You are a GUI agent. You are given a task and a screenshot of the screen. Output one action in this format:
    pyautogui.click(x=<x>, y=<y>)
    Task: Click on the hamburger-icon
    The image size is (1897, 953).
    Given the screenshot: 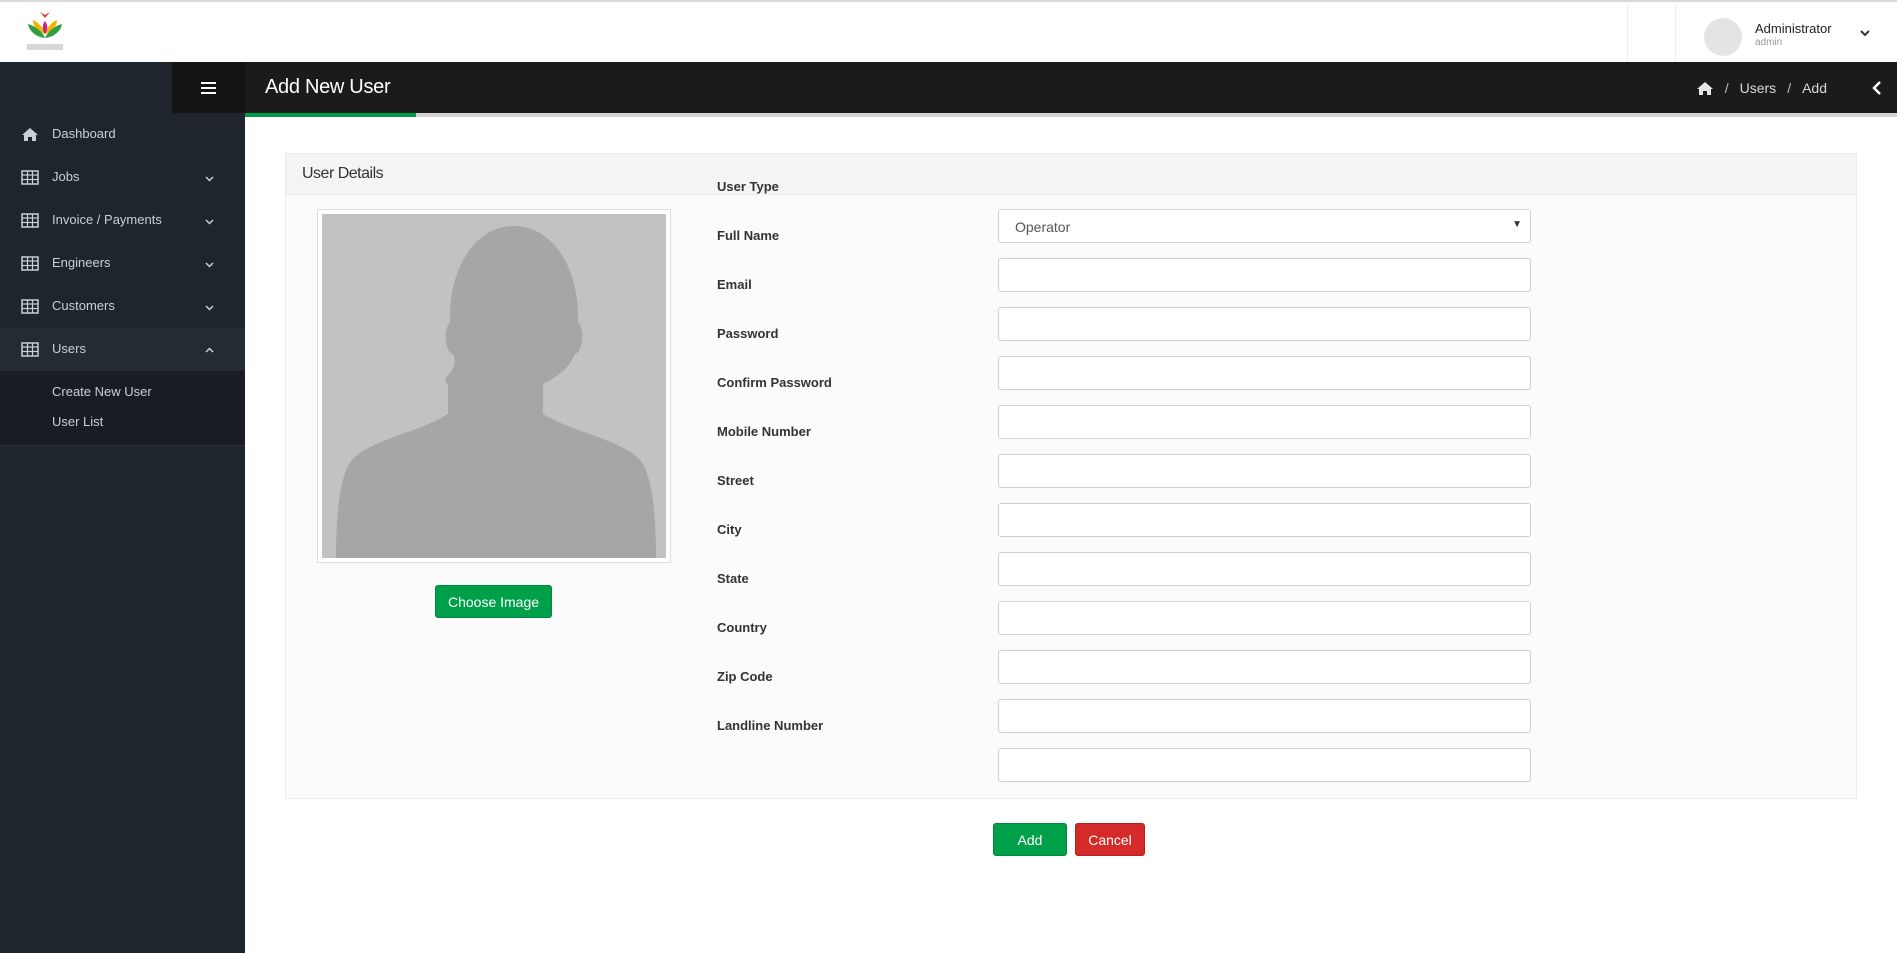 What is the action you would take?
    pyautogui.click(x=208, y=87)
    